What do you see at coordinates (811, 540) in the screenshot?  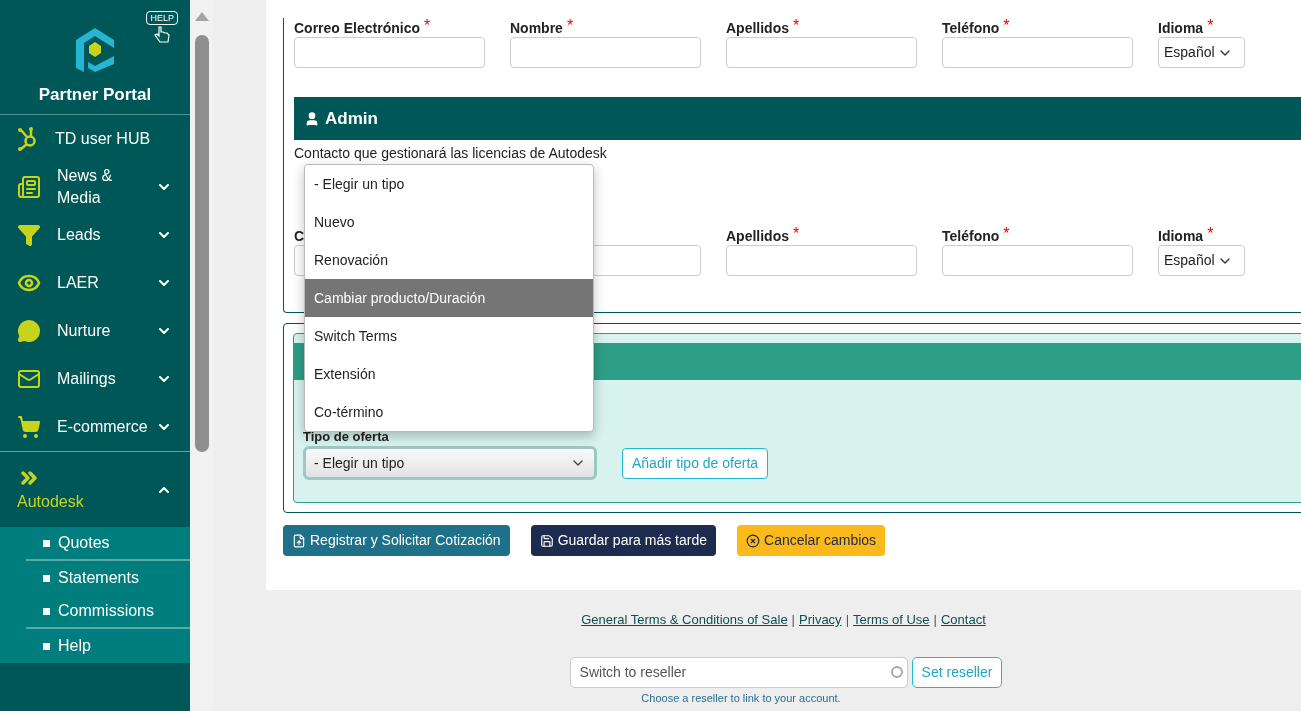 I see `action-button: Cancelar cambios` at bounding box center [811, 540].